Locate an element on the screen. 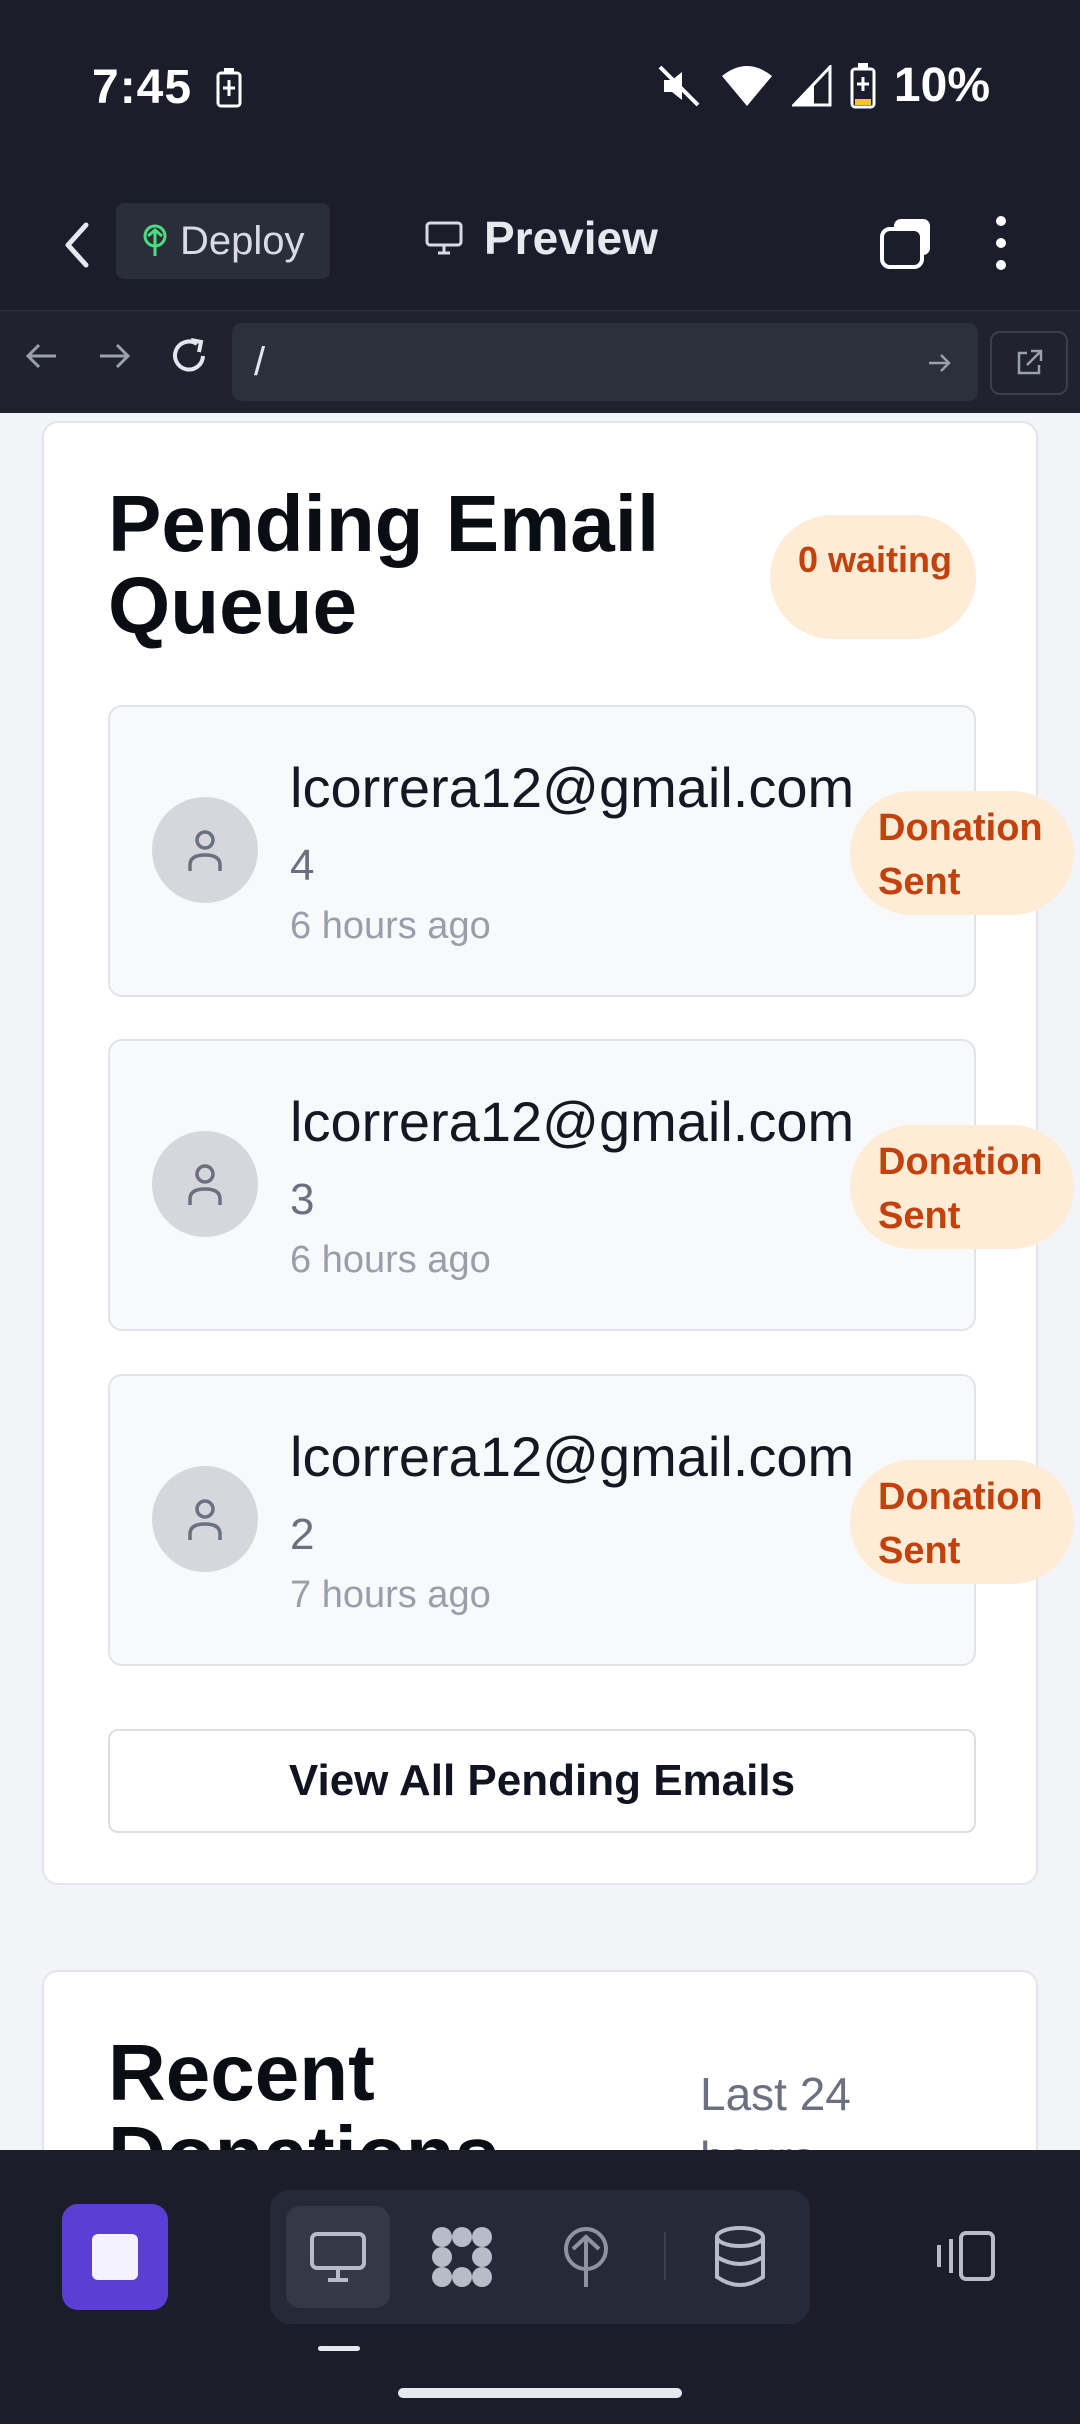  tool-workflows is located at coordinates (462, 2257).